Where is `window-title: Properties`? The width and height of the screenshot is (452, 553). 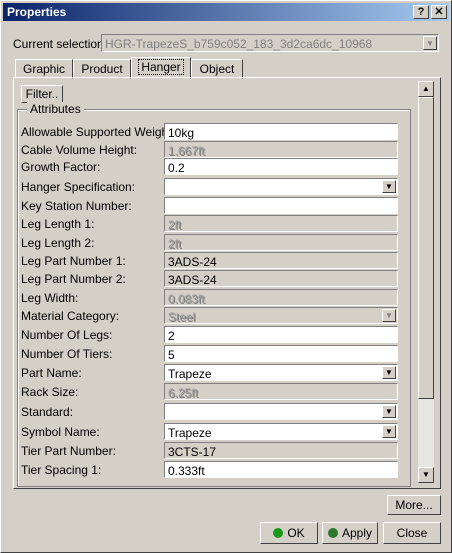
window-title: Properties is located at coordinates (37, 12).